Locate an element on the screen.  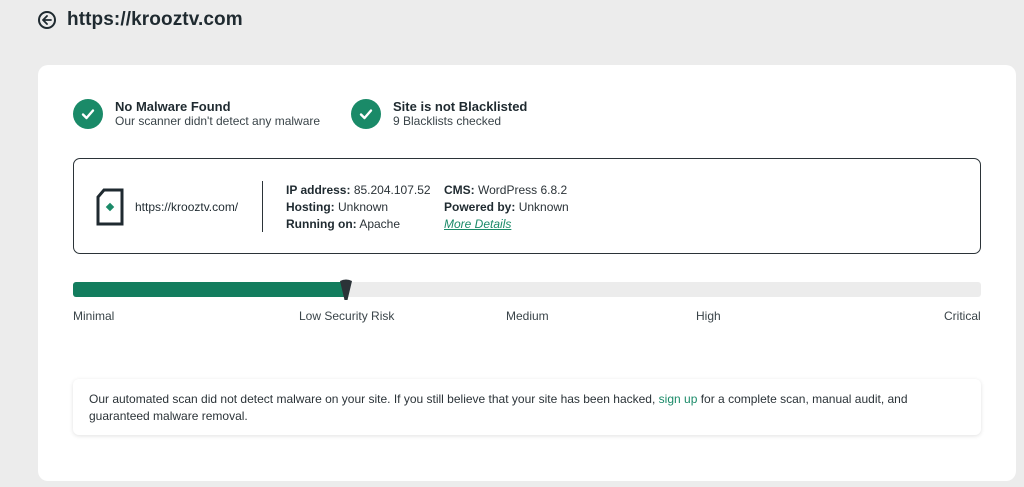
site-document-icon is located at coordinates (110, 209).